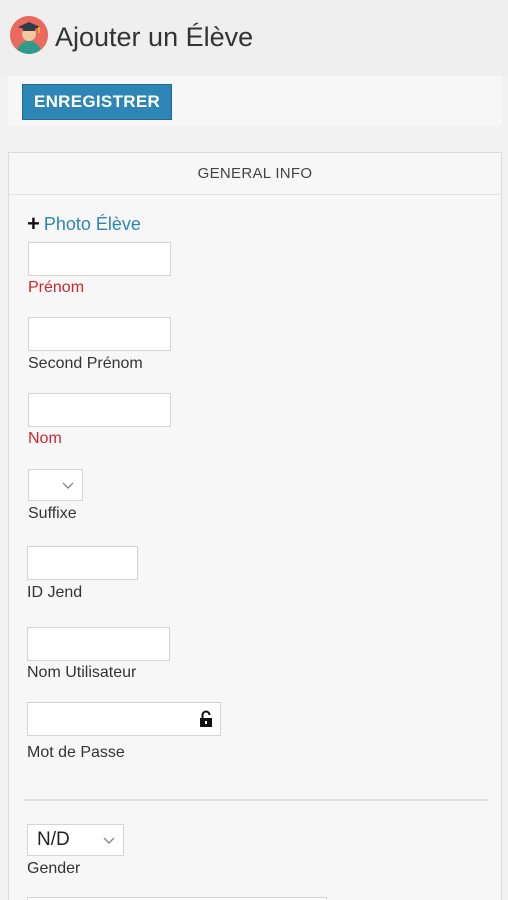  Describe the element at coordinates (99, 410) in the screenshot. I see `last-name-field` at that location.